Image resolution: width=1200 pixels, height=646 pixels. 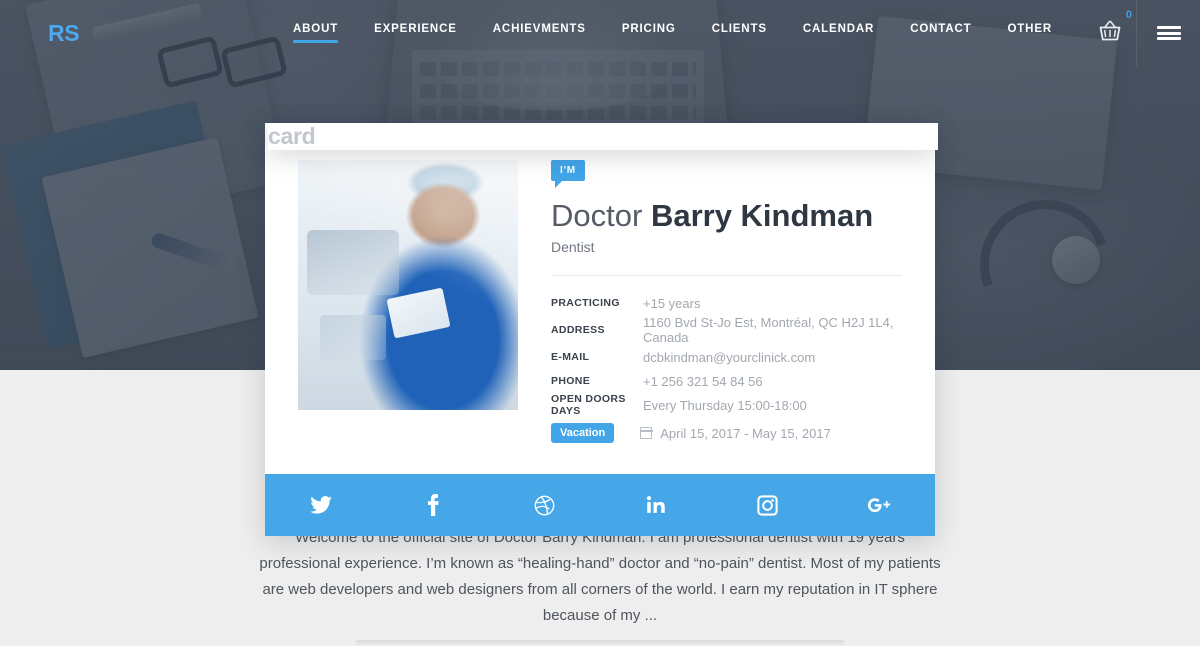 I want to click on nav-item-achievments: ACHIEVMENTS, so click(x=539, y=33).